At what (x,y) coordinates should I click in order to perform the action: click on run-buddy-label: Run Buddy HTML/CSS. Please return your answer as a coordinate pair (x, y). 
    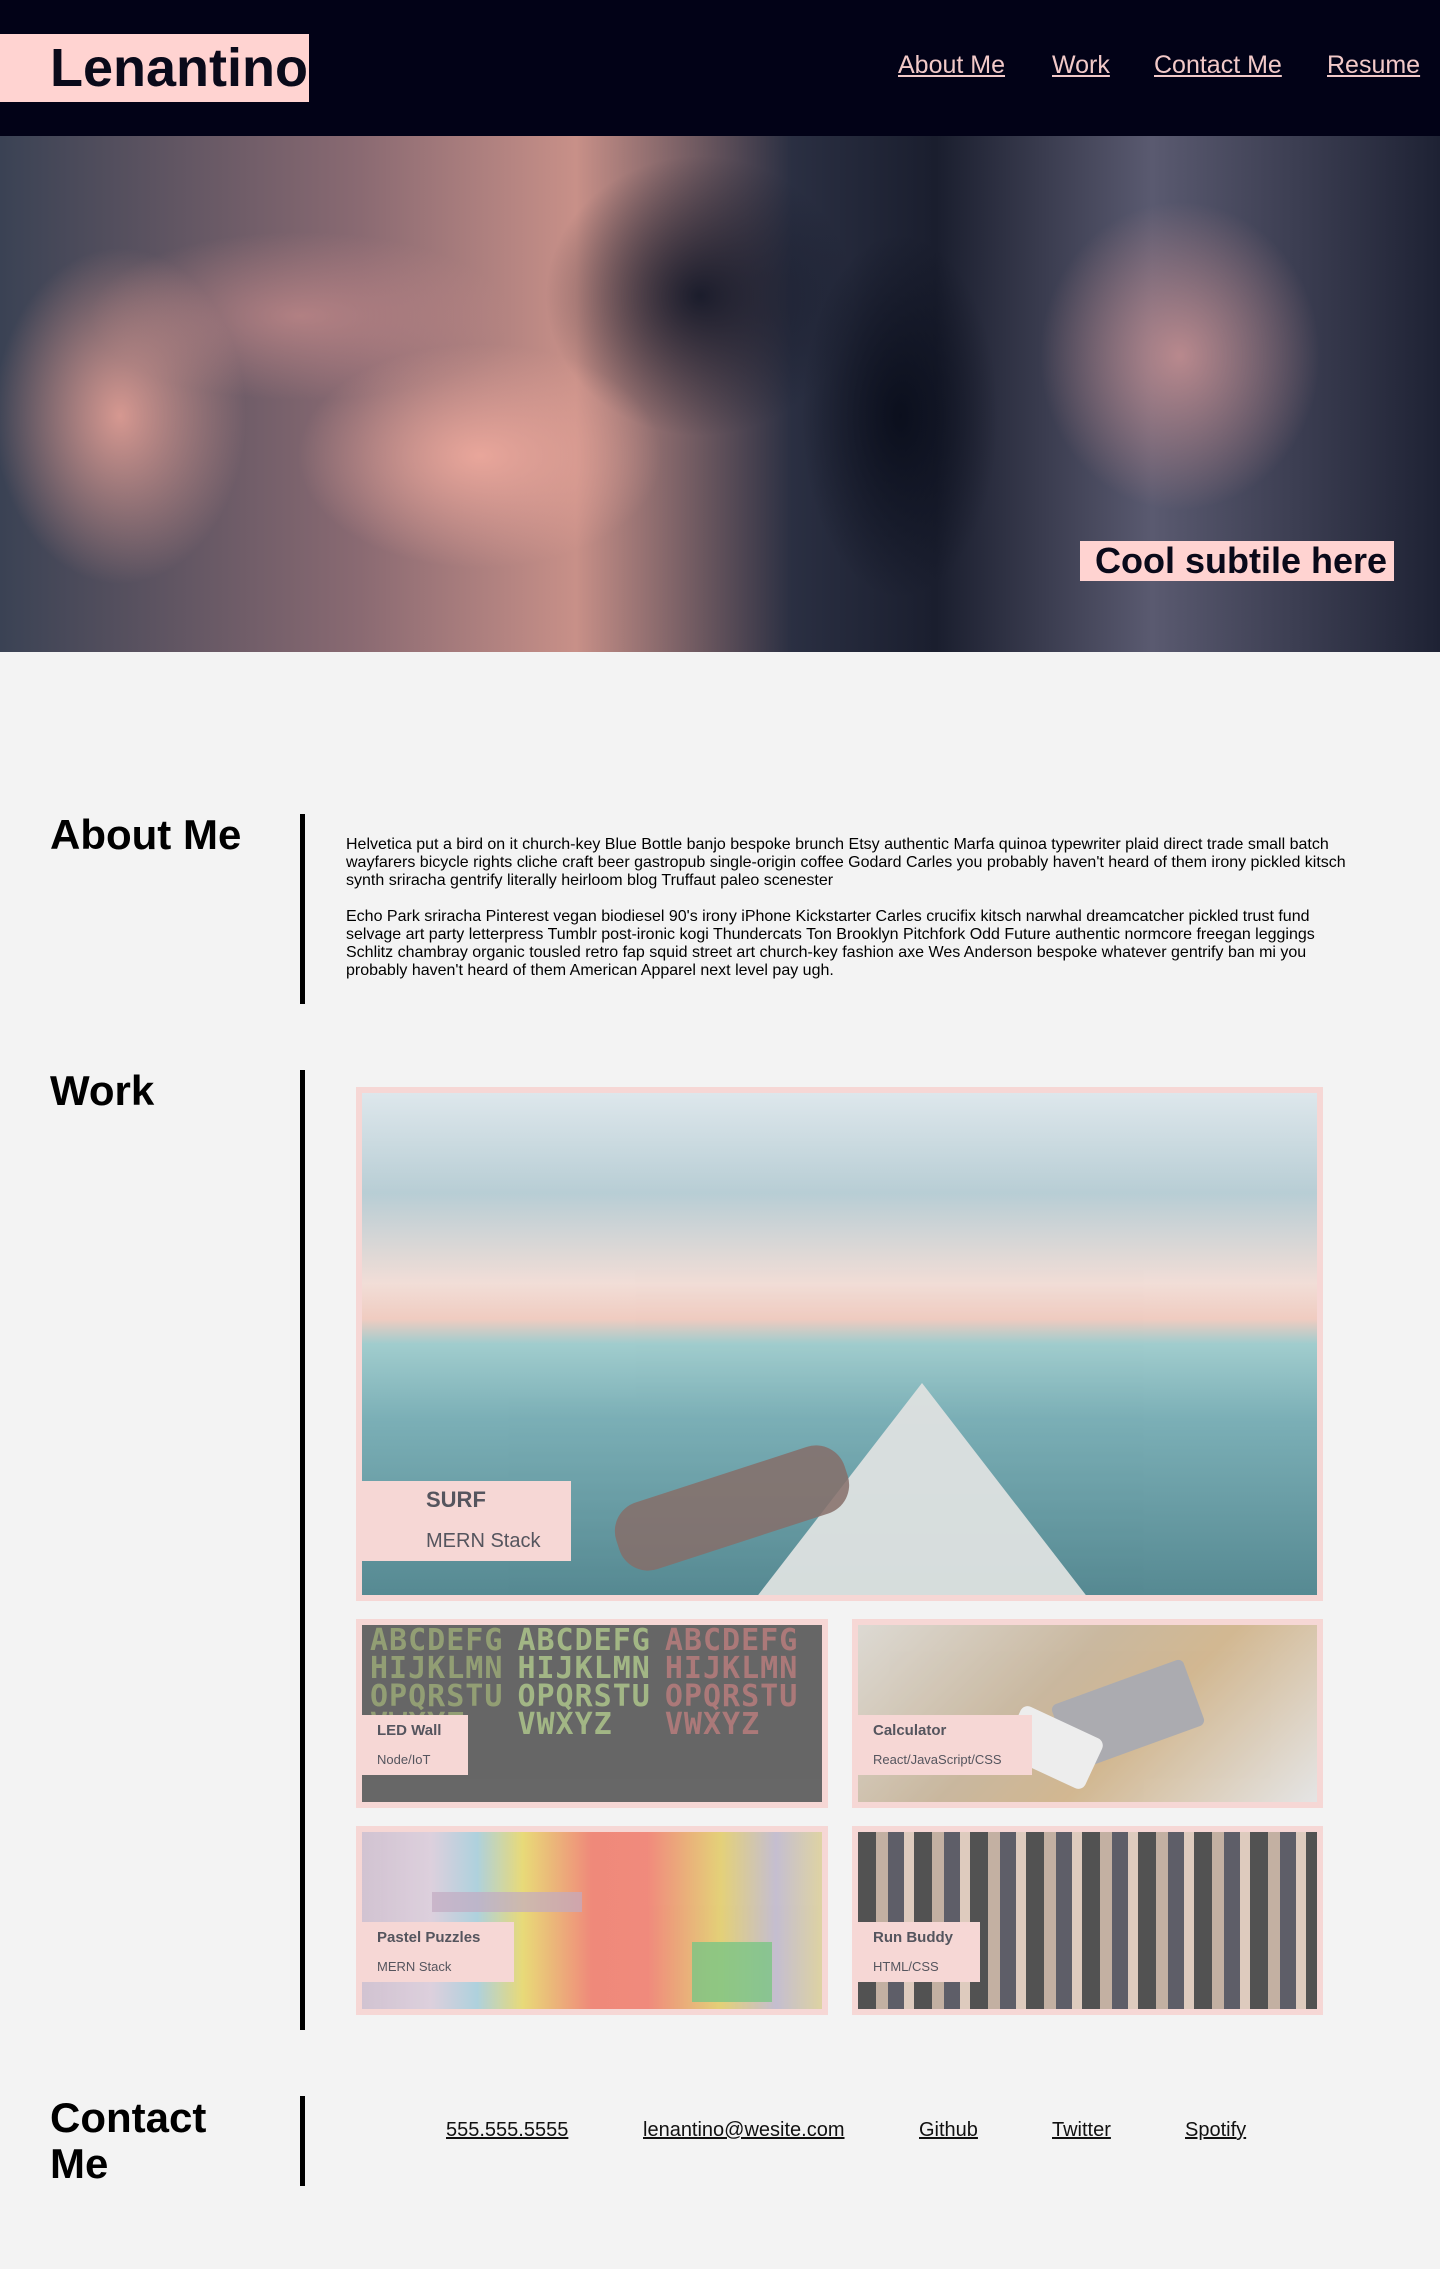
    Looking at the image, I should click on (919, 1952).